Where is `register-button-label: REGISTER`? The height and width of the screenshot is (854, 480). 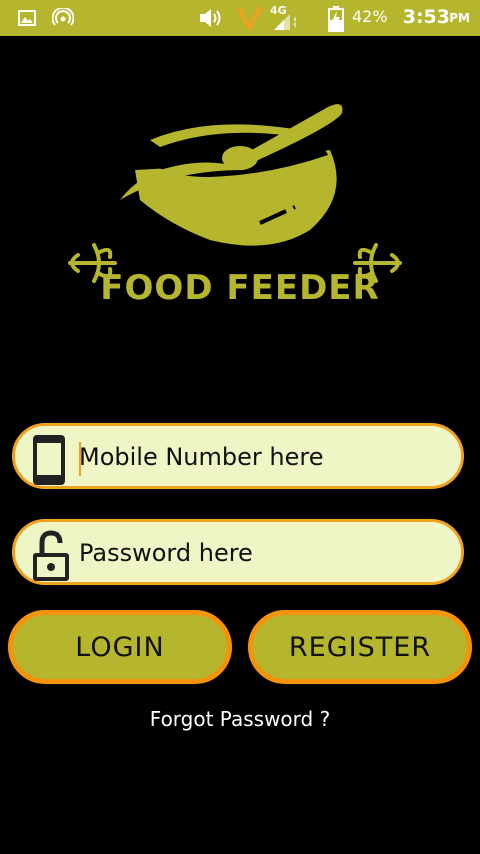 register-button-label: REGISTER is located at coordinates (360, 647).